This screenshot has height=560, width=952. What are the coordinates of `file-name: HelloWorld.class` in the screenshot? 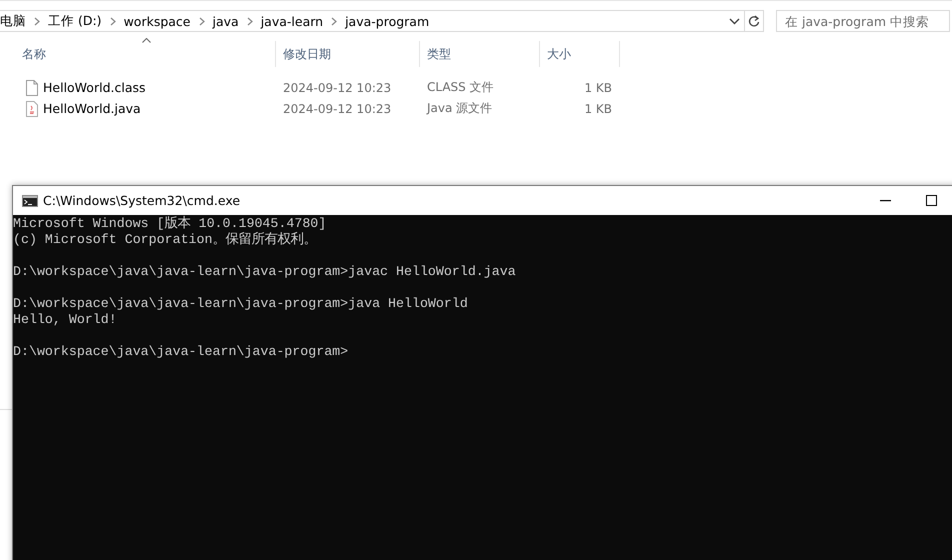 It's located at (94, 87).